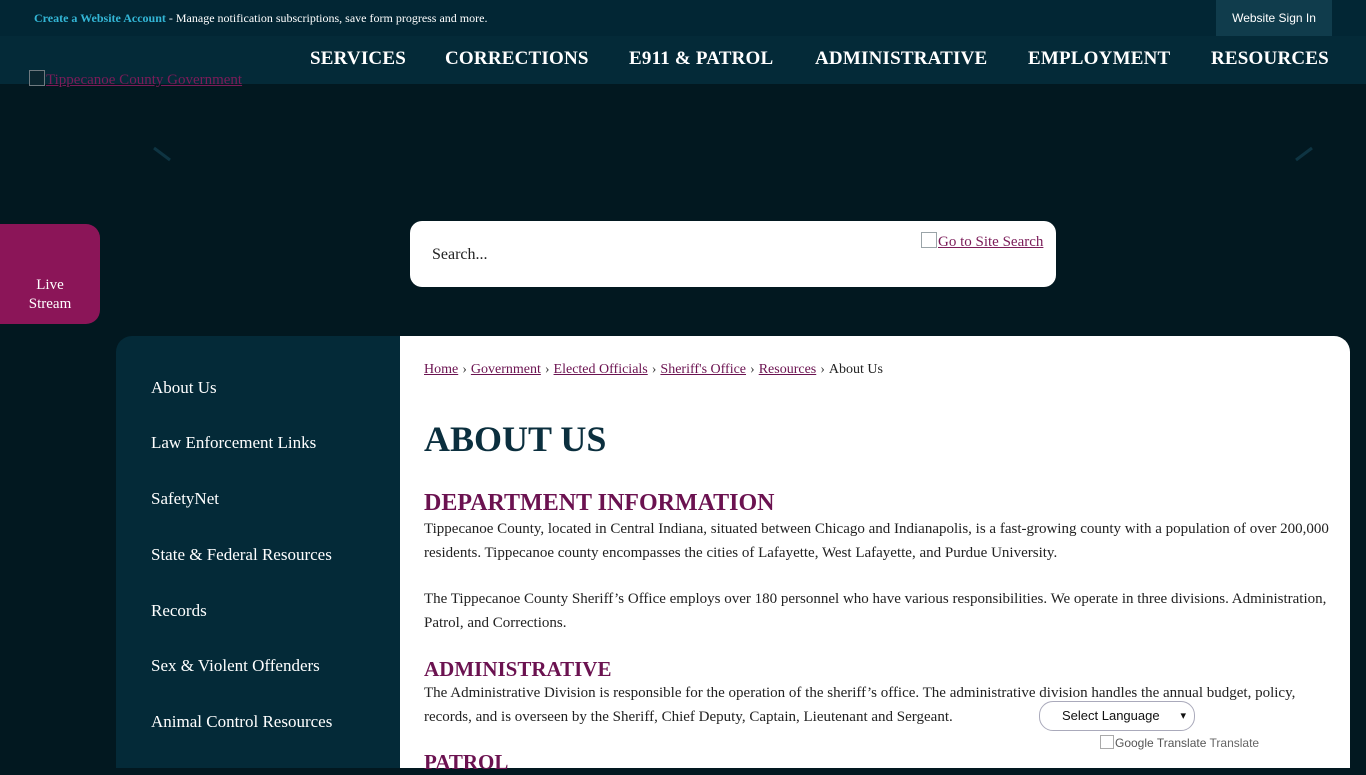  Describe the element at coordinates (901, 59) in the screenshot. I see `nav-item-administrative: ADMINISTRATIVE` at that location.